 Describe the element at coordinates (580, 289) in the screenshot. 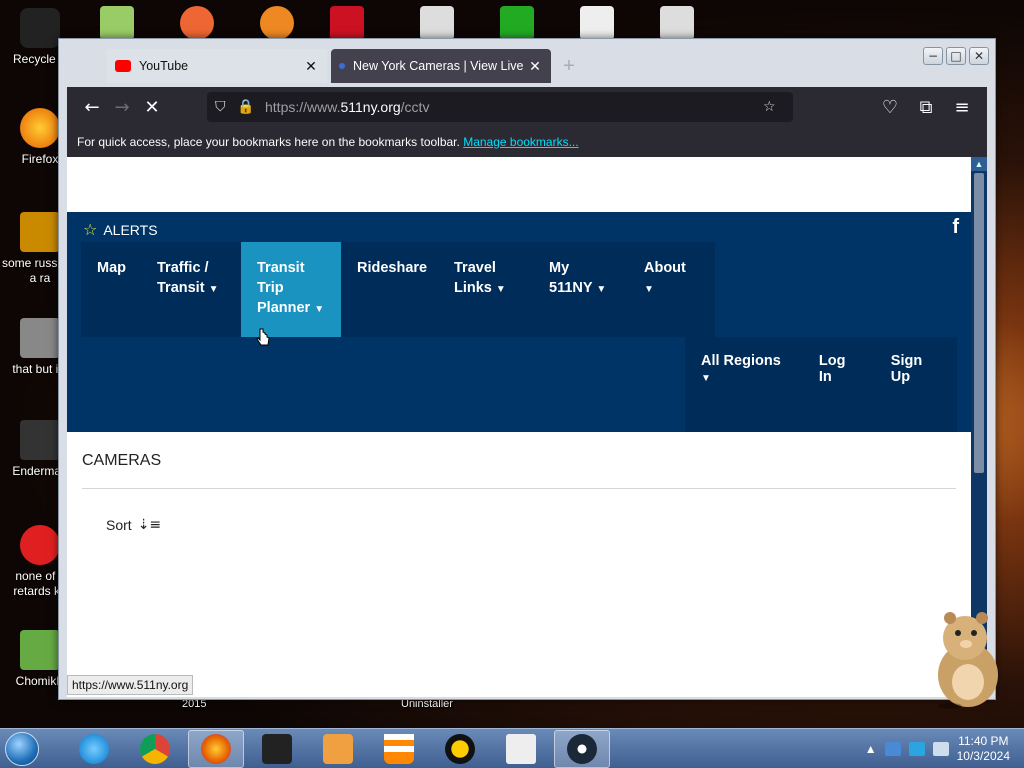

I see `menu-item-my-511ny: My 511NY ▼` at that location.